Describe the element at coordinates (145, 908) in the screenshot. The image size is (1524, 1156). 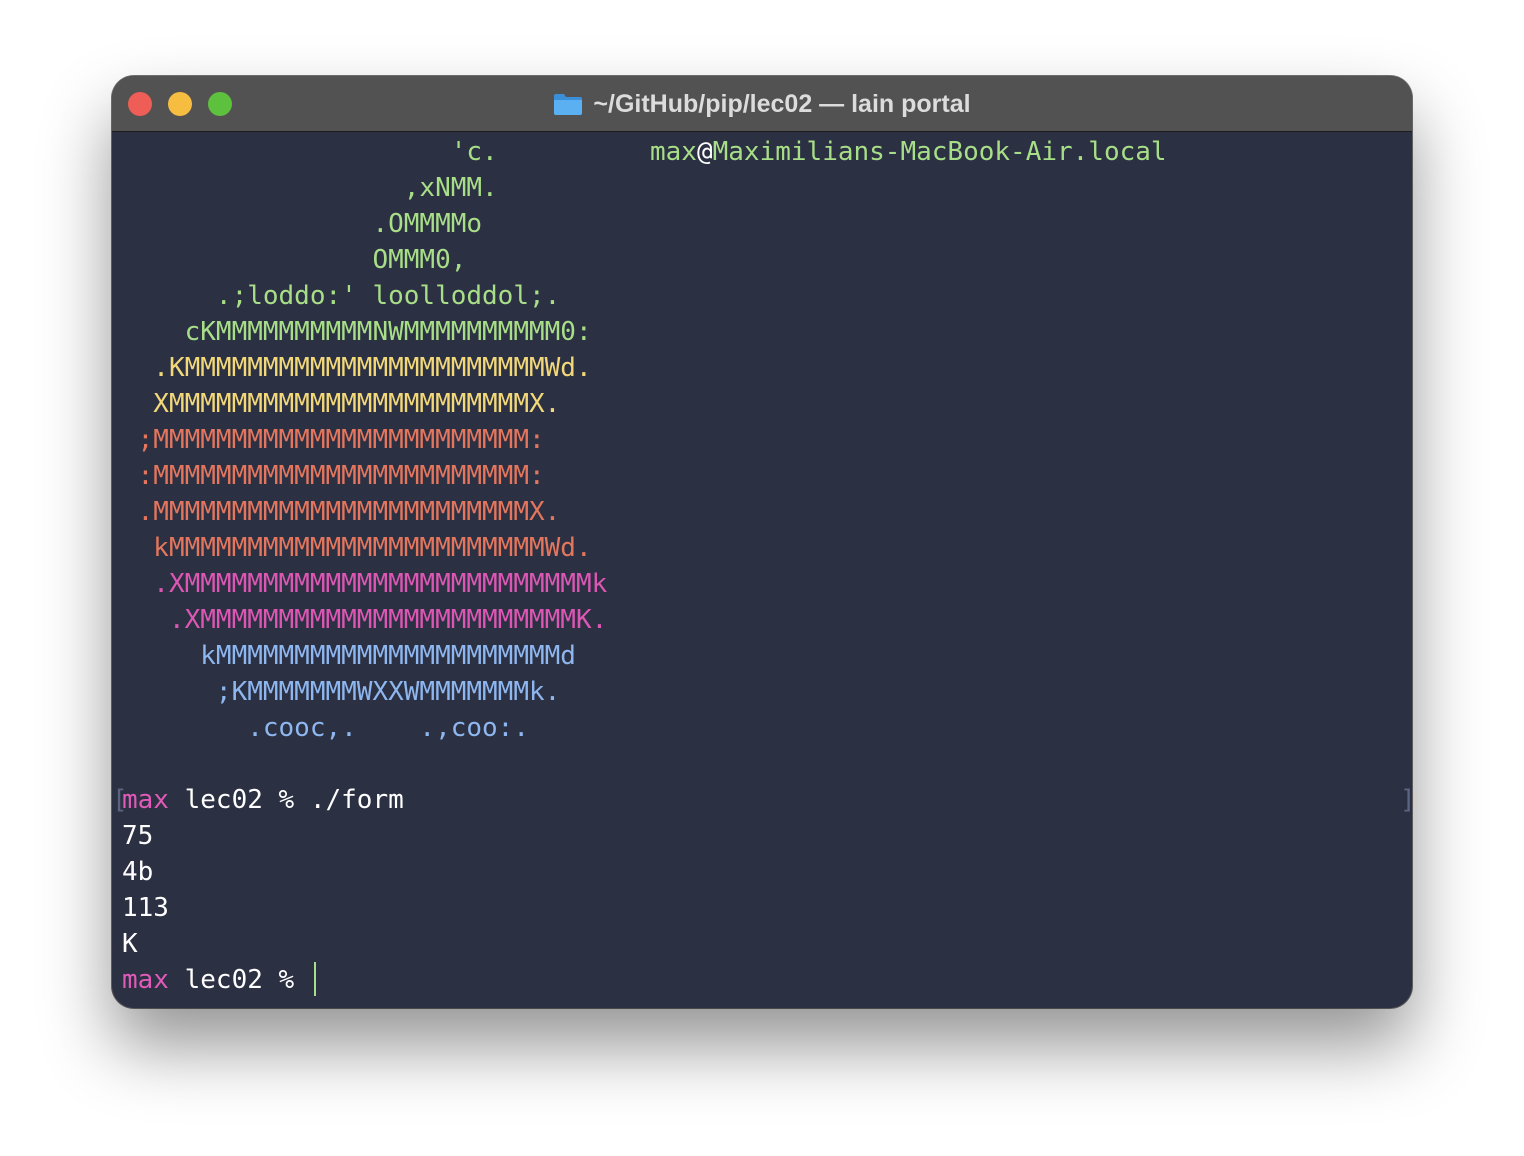
I see `output-line: 113` at that location.